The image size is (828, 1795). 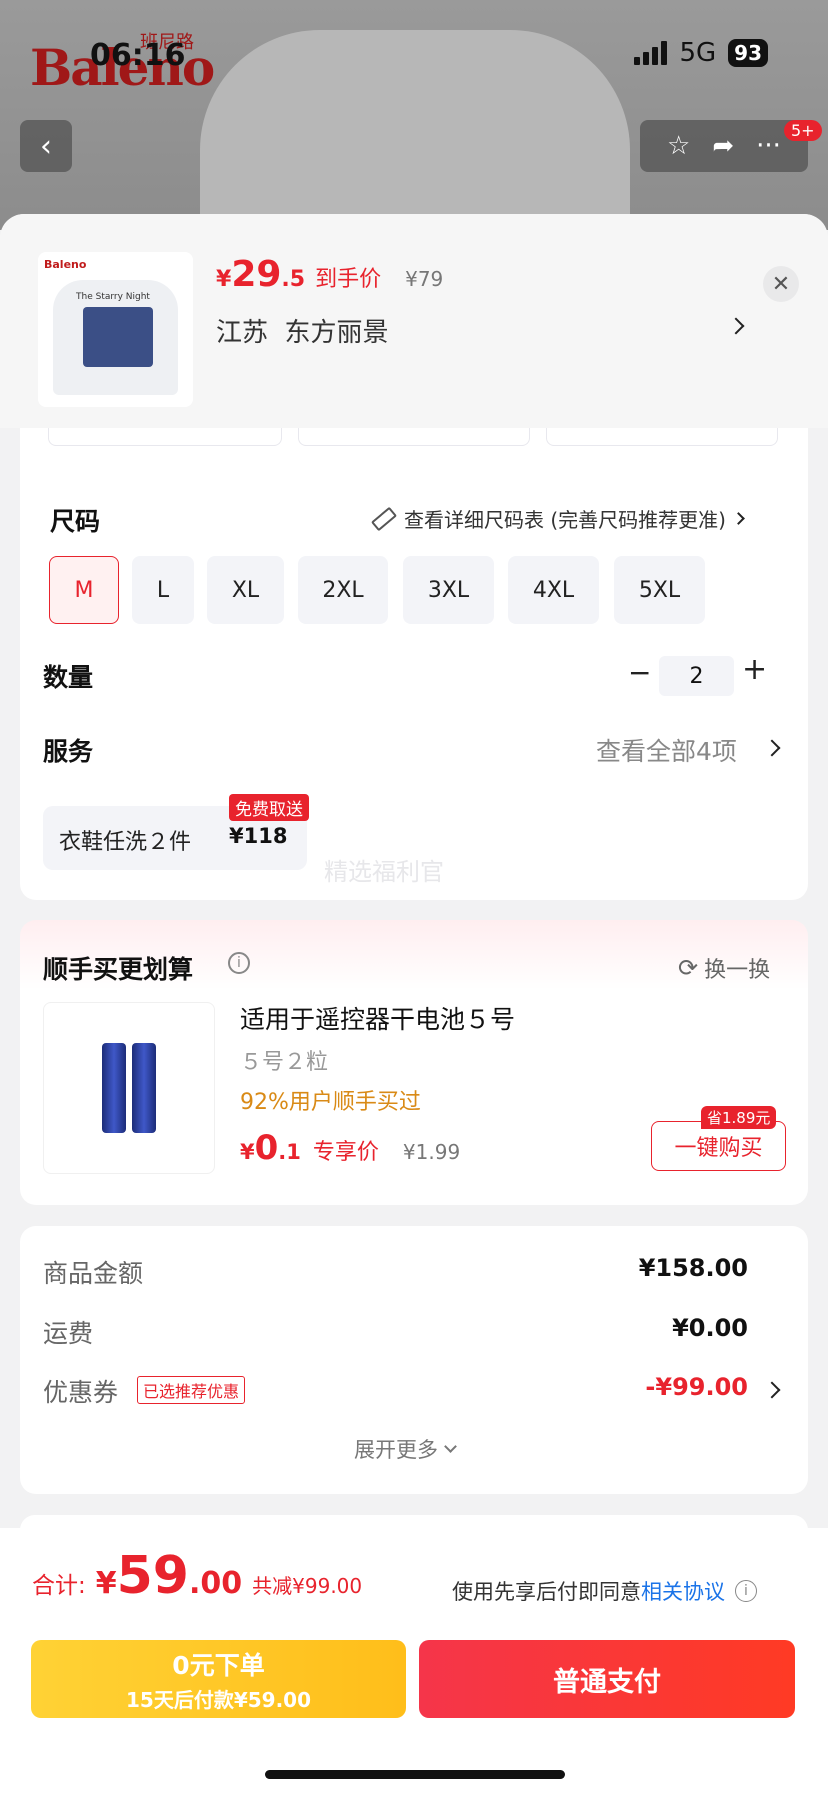 What do you see at coordinates (557, 518) in the screenshot?
I see `size-chart-link: 查看详细尺码表 (完善尺码推荐更准)` at bounding box center [557, 518].